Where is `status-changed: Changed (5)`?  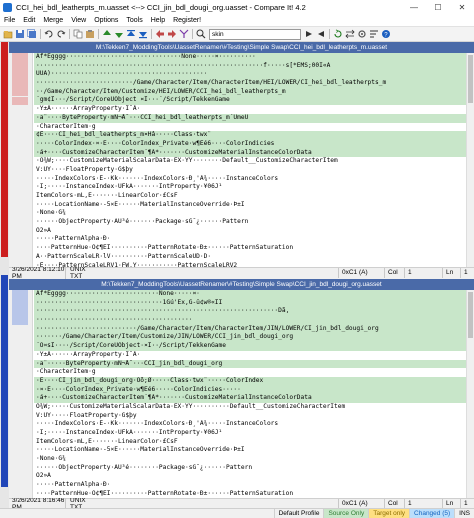
status-changed: Changed (5) is located at coordinates (432, 513).